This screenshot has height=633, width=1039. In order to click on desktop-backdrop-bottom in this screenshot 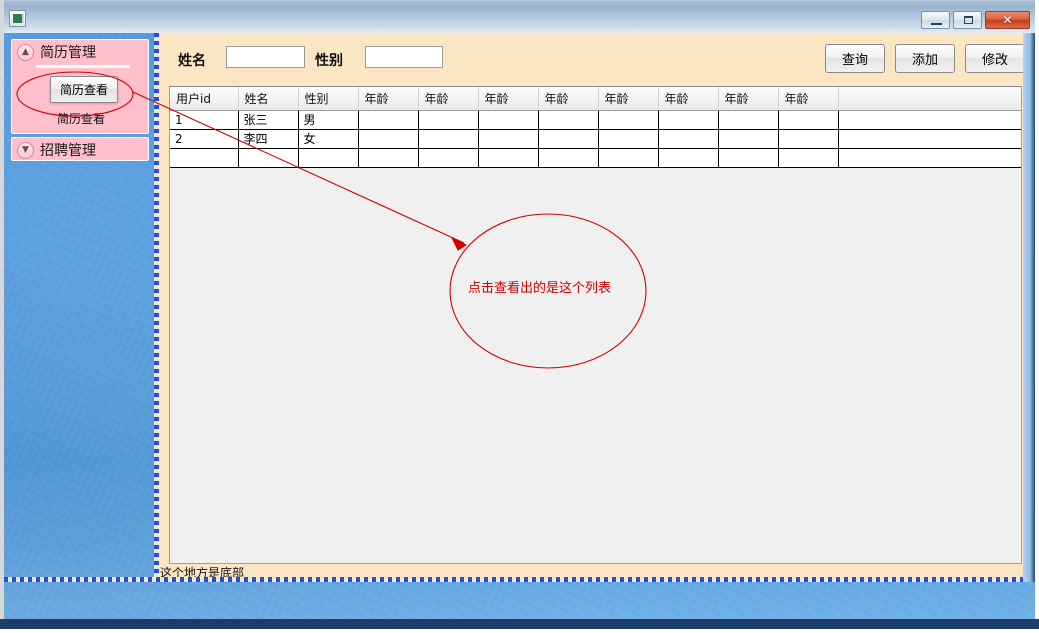, I will do `click(519, 624)`.